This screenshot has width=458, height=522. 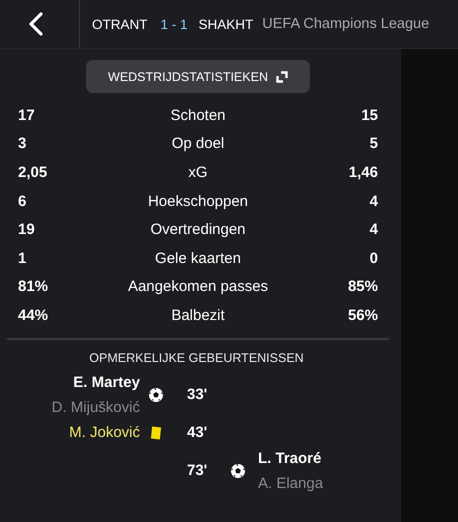 What do you see at coordinates (96, 408) in the screenshot?
I see `assist-name: D. Mijušković` at bounding box center [96, 408].